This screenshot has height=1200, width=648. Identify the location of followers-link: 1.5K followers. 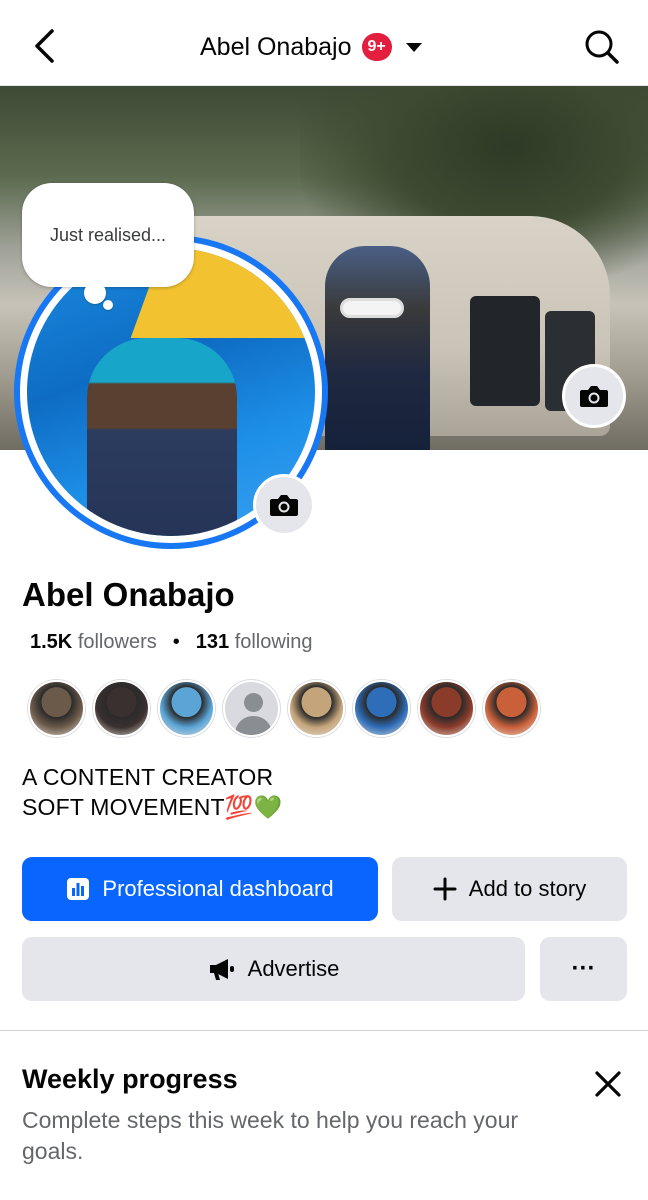
(93, 642).